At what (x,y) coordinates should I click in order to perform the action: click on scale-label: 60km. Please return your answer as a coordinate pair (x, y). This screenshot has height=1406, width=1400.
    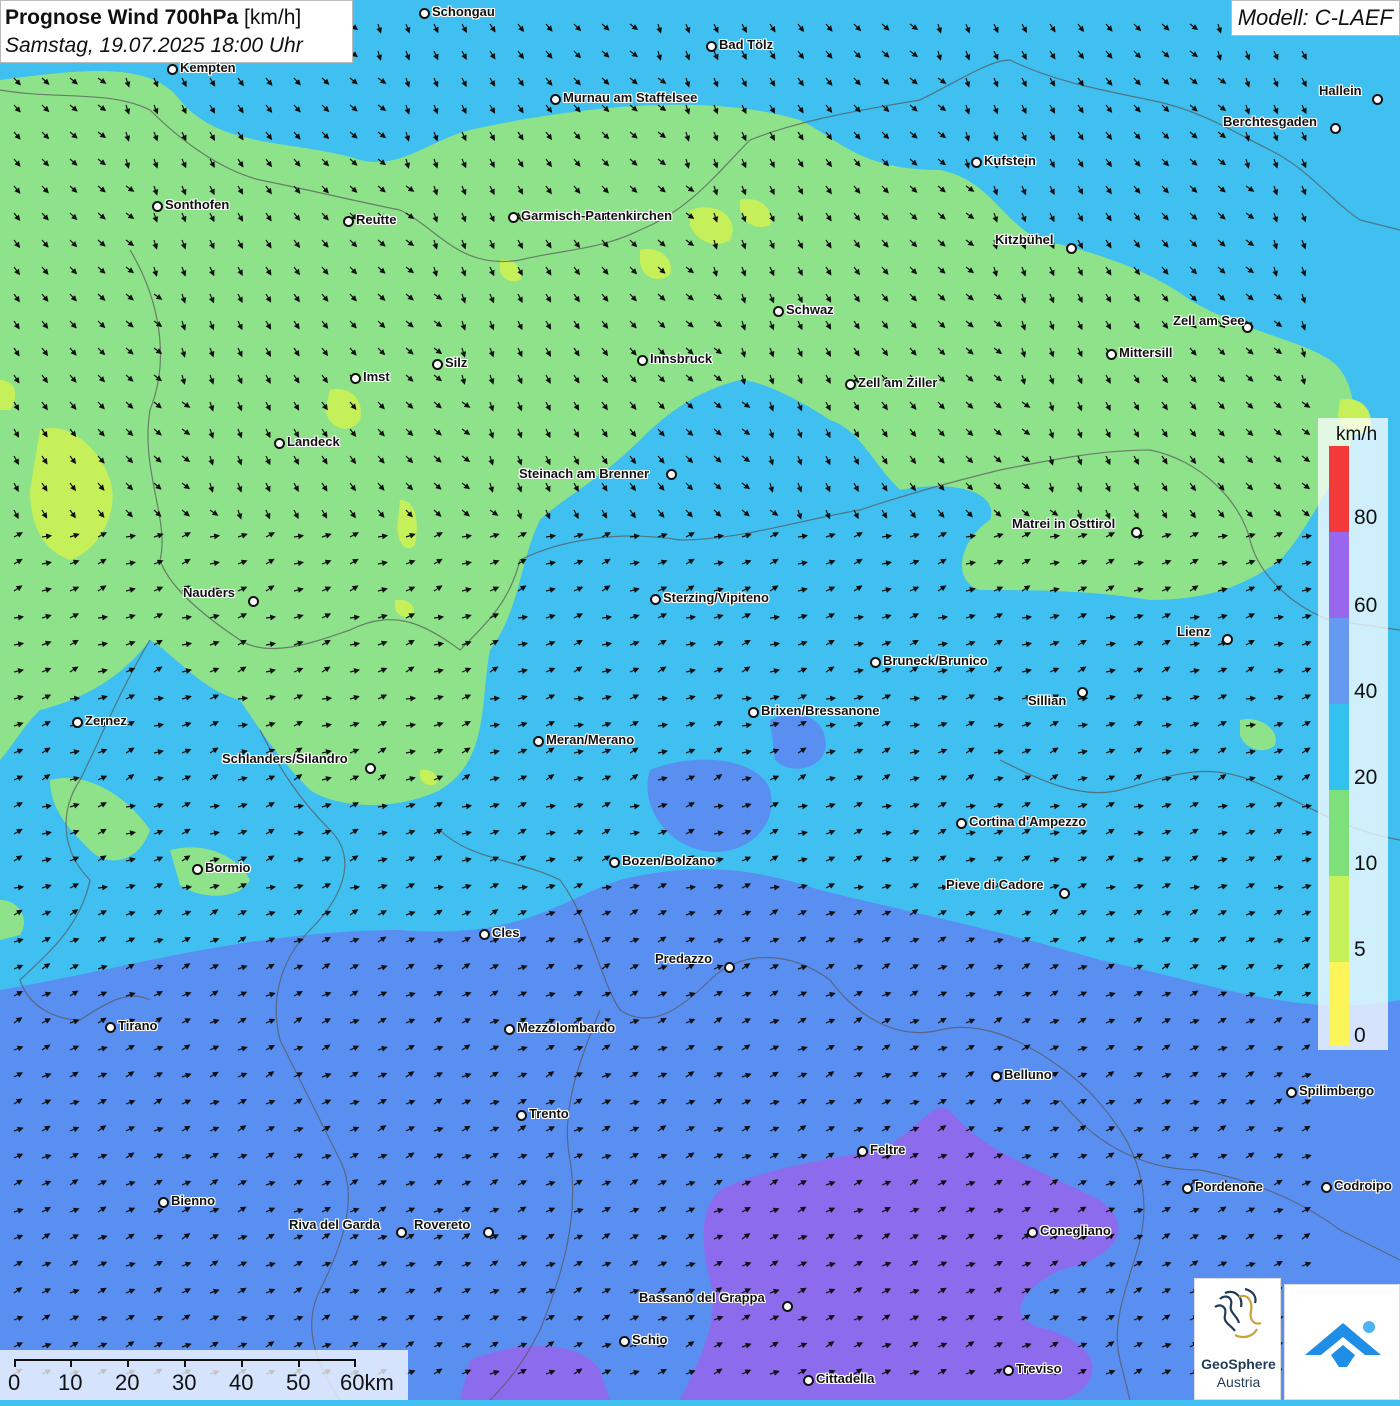
    Looking at the image, I should click on (367, 1382).